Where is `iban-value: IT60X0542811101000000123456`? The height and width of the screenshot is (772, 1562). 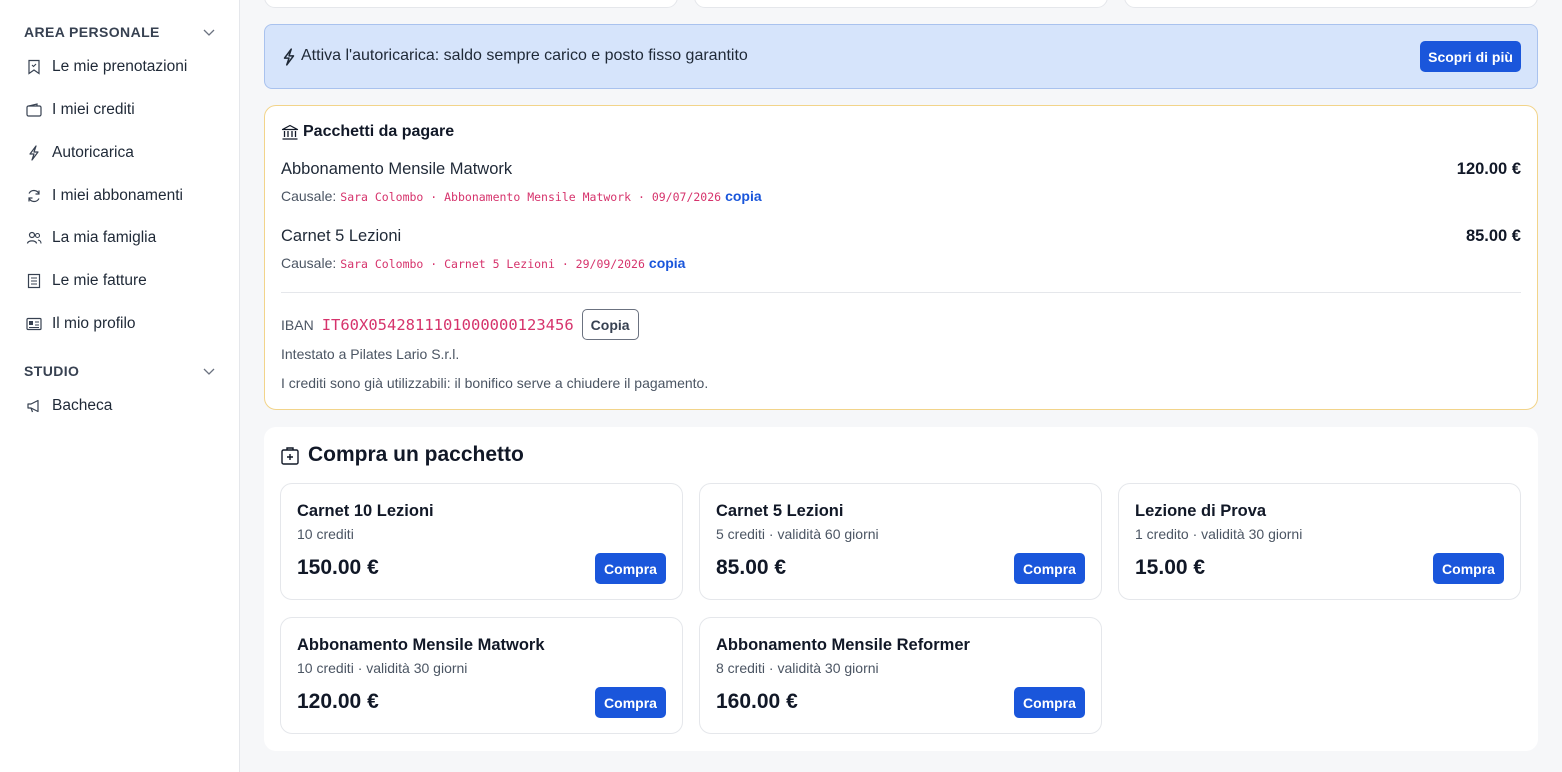 iban-value: IT60X0542811101000000123456 is located at coordinates (447, 324).